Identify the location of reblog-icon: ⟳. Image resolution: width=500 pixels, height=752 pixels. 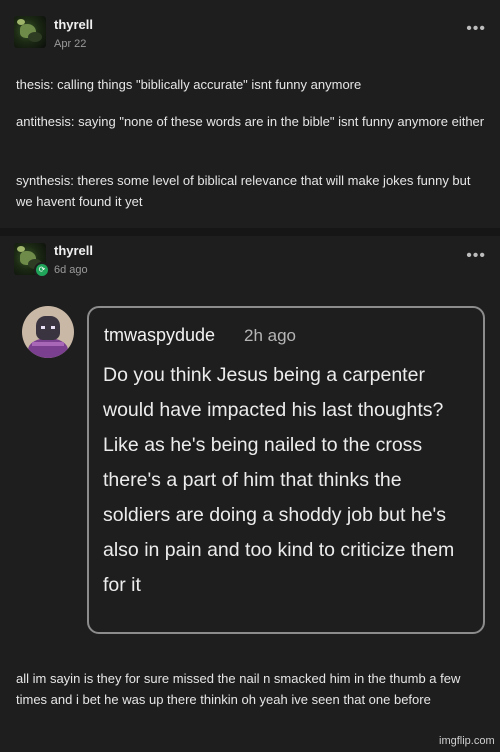
(42, 270).